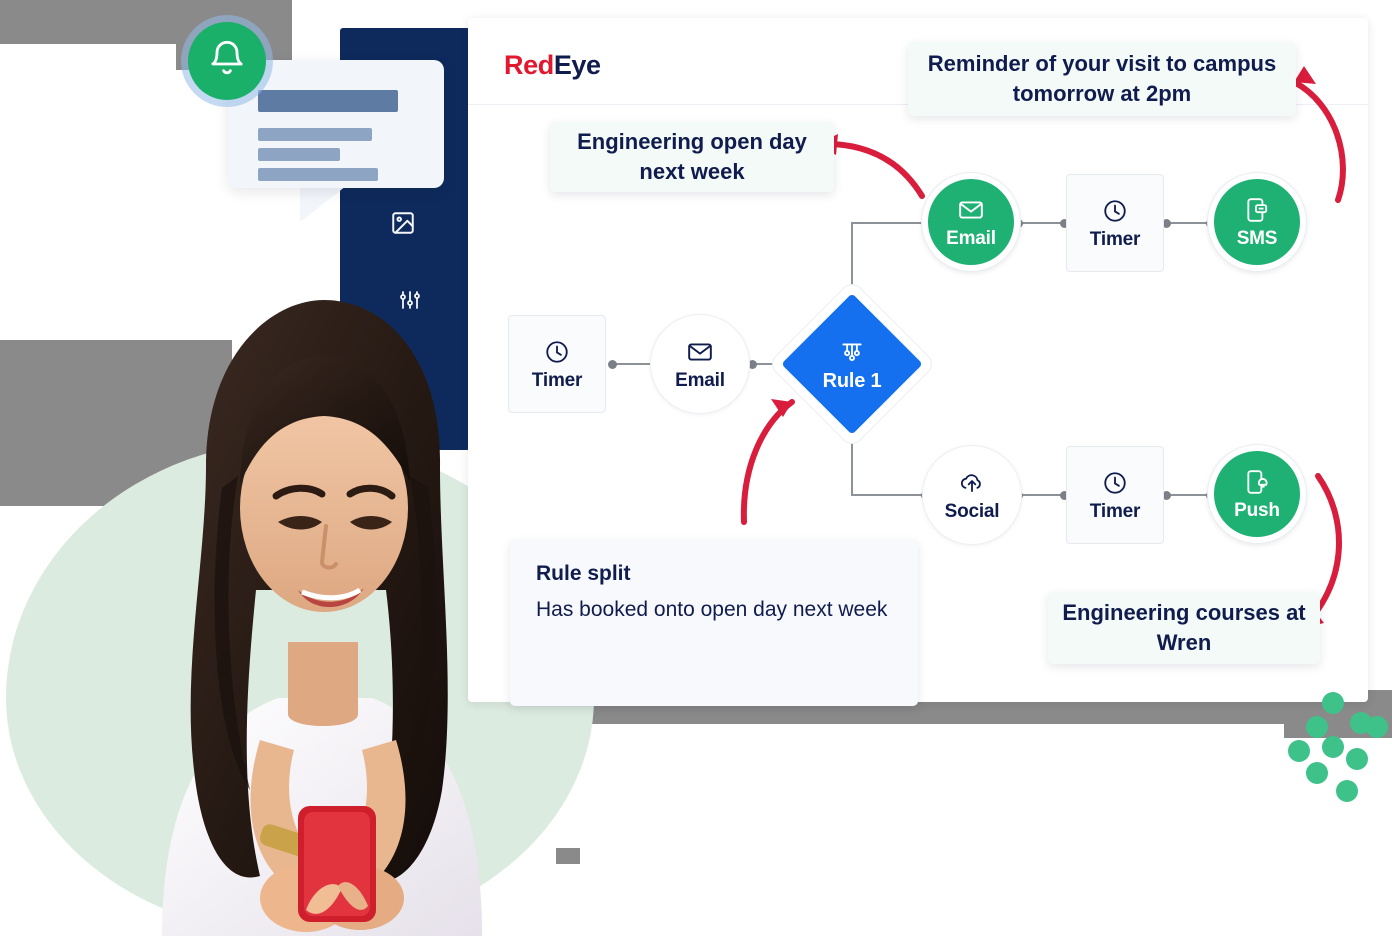  What do you see at coordinates (583, 573) in the screenshot?
I see `callout-rule-split-title: Rule split` at bounding box center [583, 573].